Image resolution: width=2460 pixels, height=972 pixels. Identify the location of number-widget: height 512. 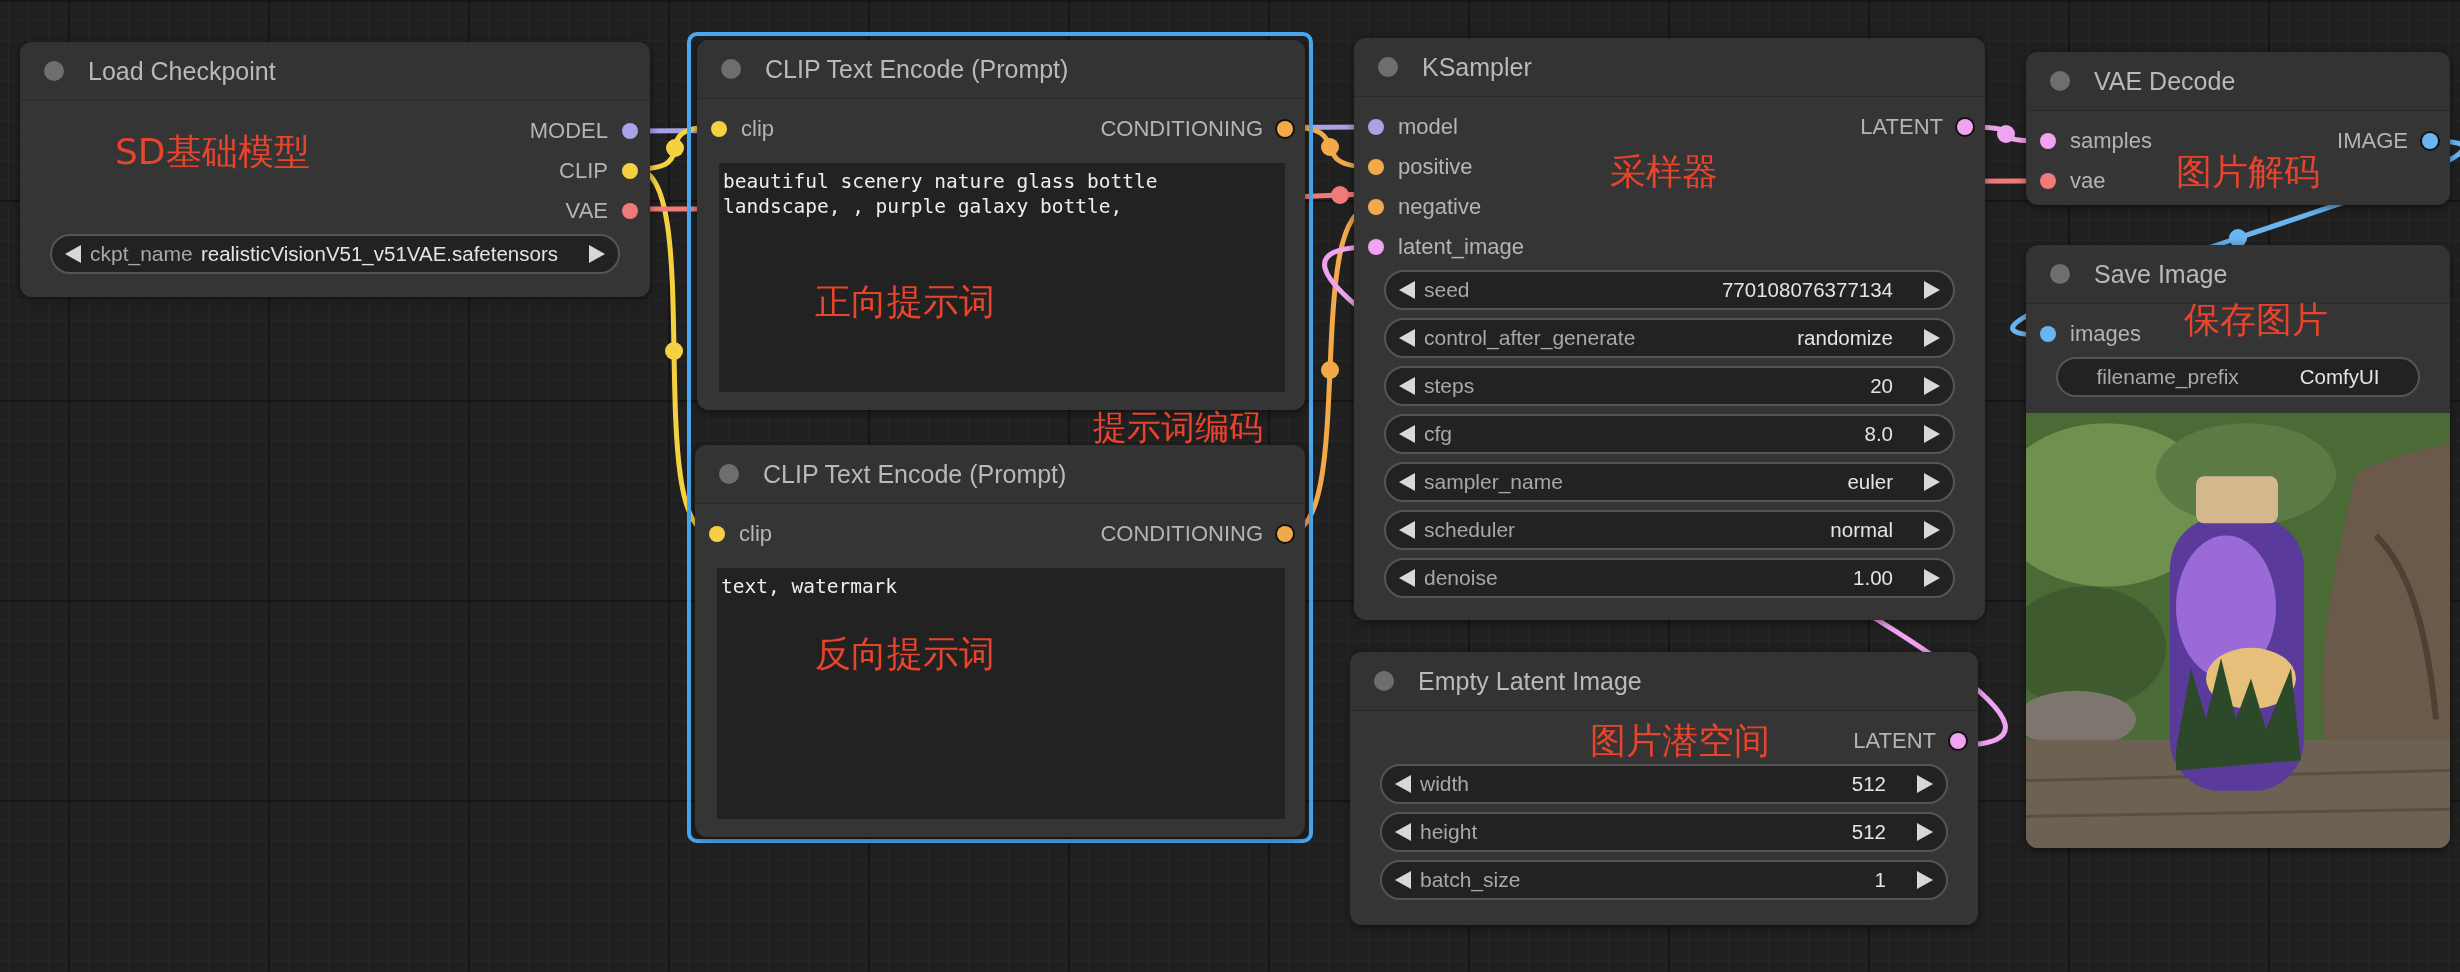
(1664, 832).